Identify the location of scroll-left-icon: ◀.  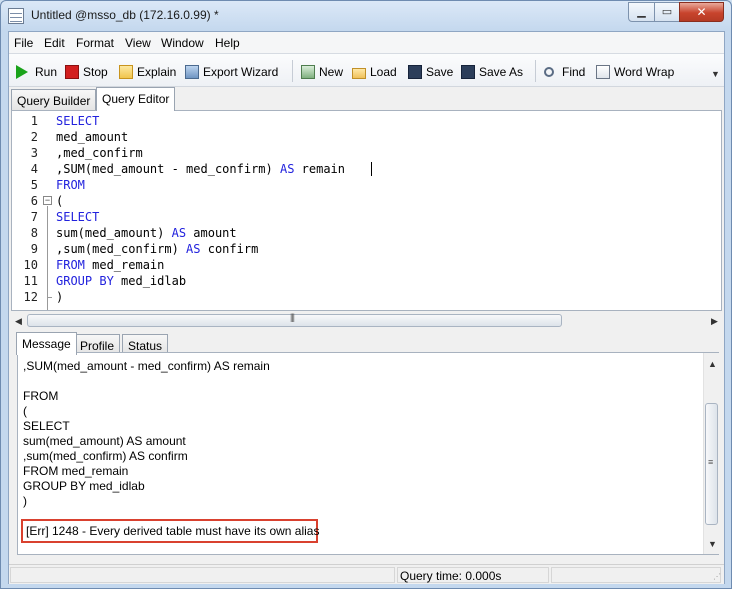
(18, 321).